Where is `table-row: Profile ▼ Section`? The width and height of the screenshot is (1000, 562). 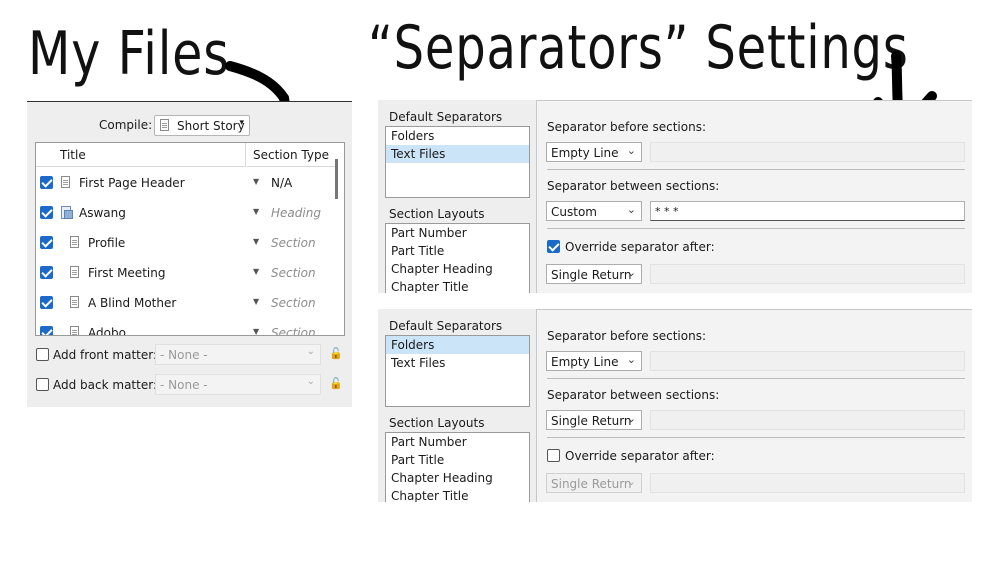
table-row: Profile ▼ Section is located at coordinates (184, 243).